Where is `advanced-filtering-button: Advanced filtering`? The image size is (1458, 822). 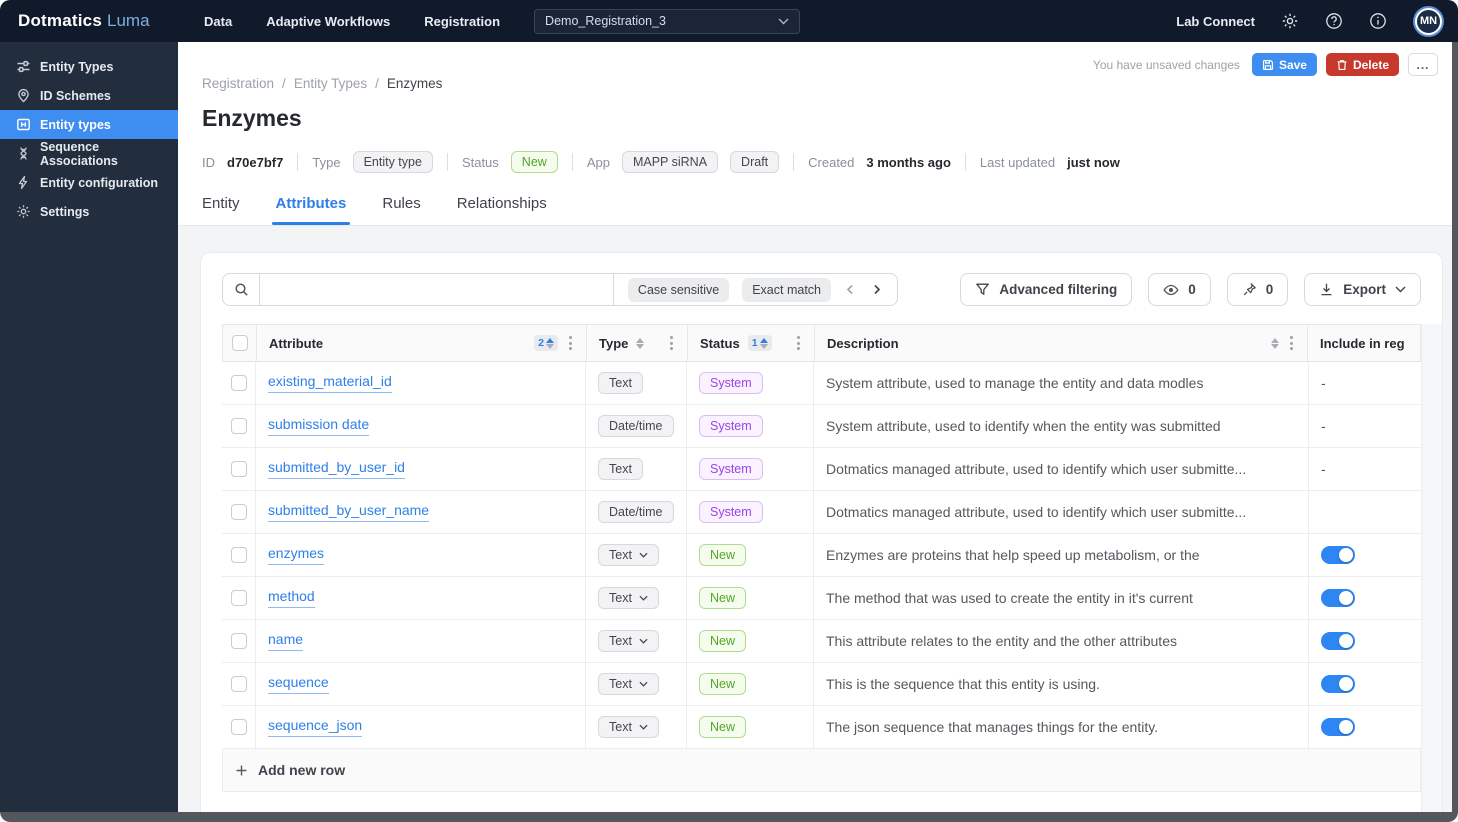 advanced-filtering-button: Advanced filtering is located at coordinates (1046, 289).